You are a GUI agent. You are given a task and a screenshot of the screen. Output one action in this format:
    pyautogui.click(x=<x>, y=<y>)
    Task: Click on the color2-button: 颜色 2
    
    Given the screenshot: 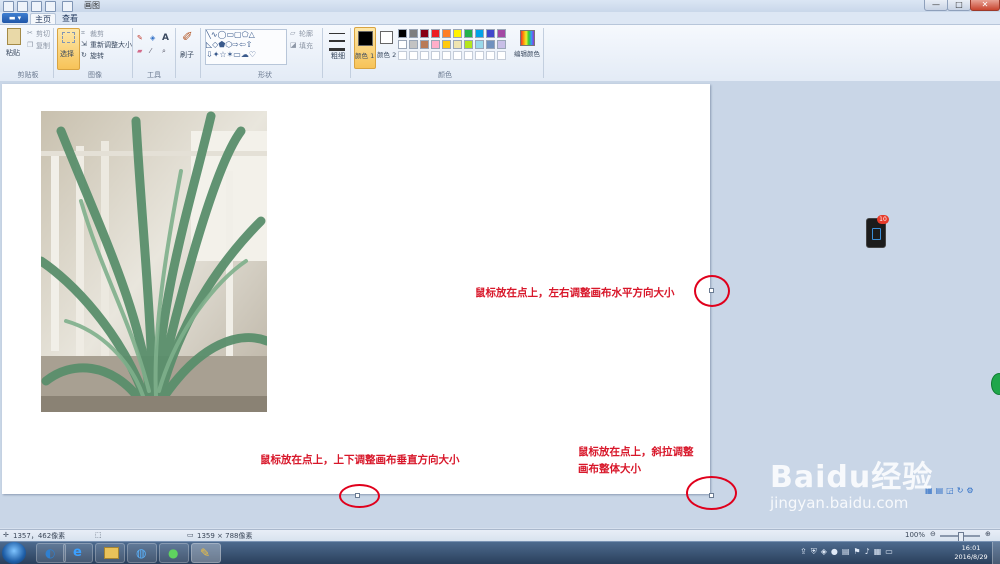 What is the action you would take?
    pyautogui.click(x=387, y=47)
    